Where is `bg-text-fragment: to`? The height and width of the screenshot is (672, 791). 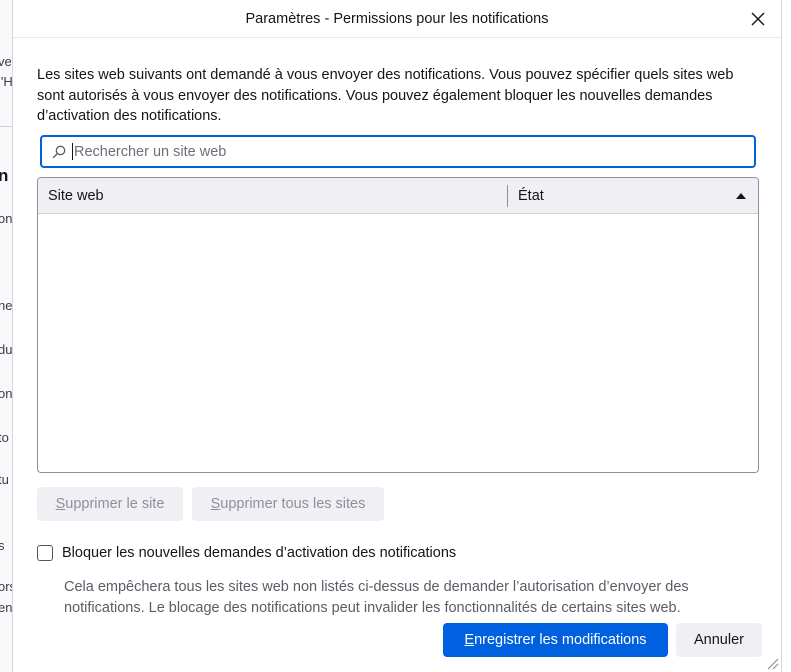 bg-text-fragment: to is located at coordinates (4, 437).